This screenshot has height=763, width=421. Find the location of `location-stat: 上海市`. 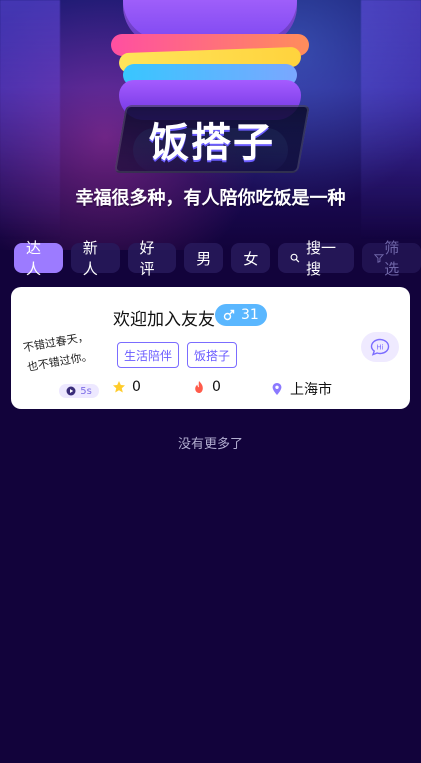

location-stat: 上海市 is located at coordinates (301, 389).